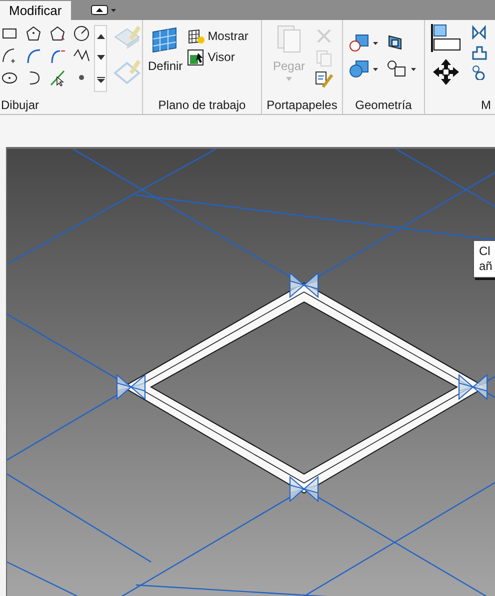 This screenshot has width=495, height=596. Describe the element at coordinates (446, 38) in the screenshot. I see `align-icon` at that location.